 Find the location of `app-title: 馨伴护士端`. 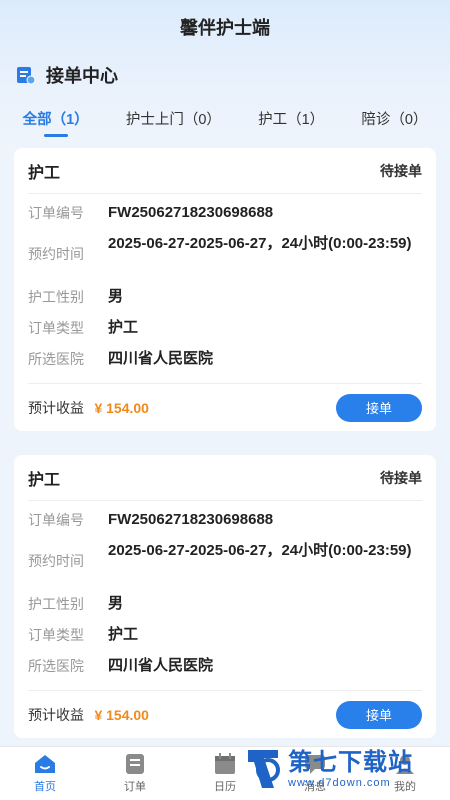

app-title: 馨伴护士端 is located at coordinates (225, 28).